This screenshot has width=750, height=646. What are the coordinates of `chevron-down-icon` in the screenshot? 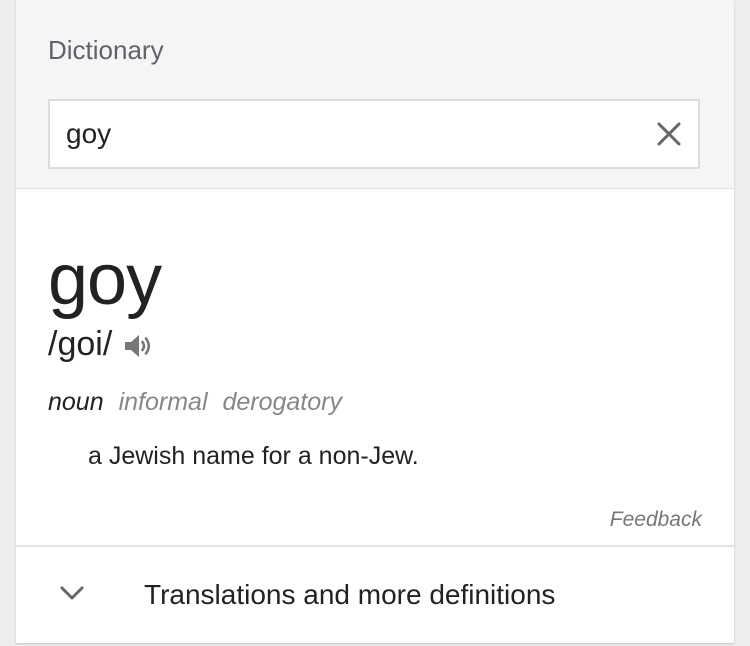 It's located at (72, 593).